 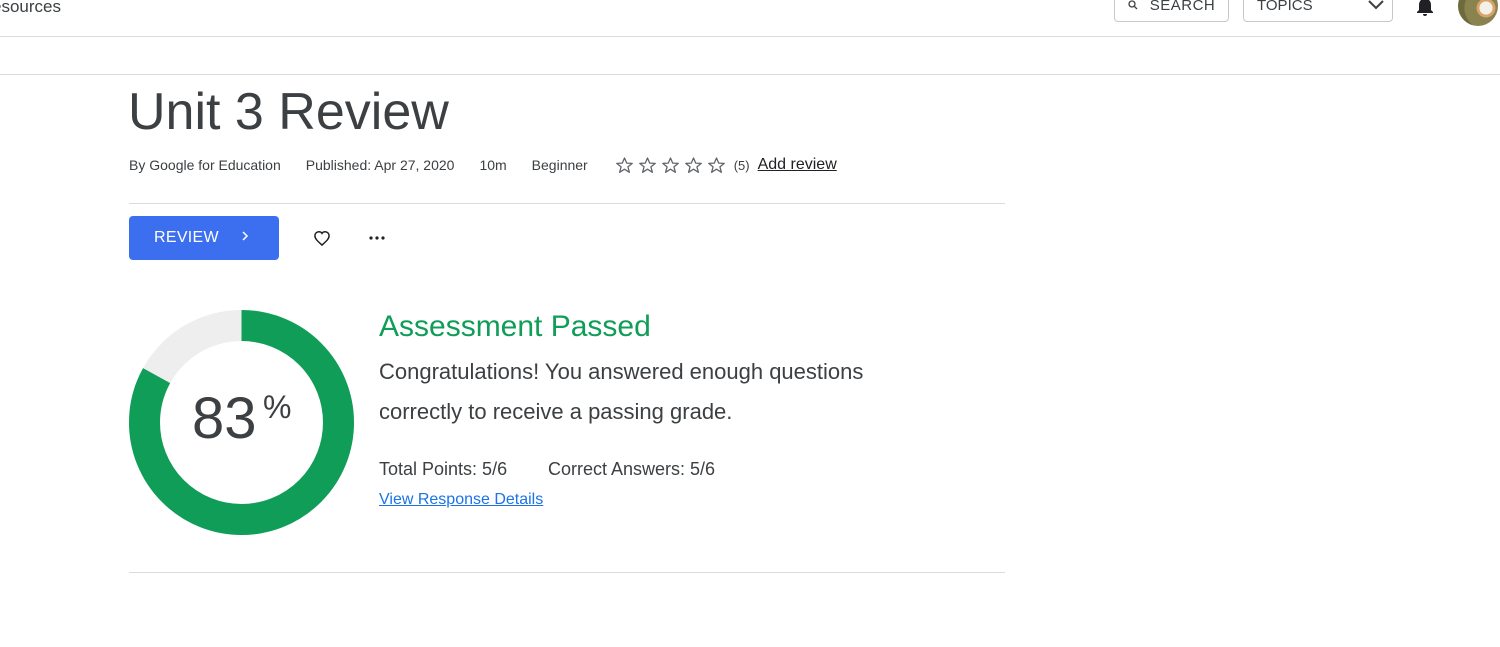 I want to click on published-date: Published: Apr 27, 2020, so click(x=380, y=165).